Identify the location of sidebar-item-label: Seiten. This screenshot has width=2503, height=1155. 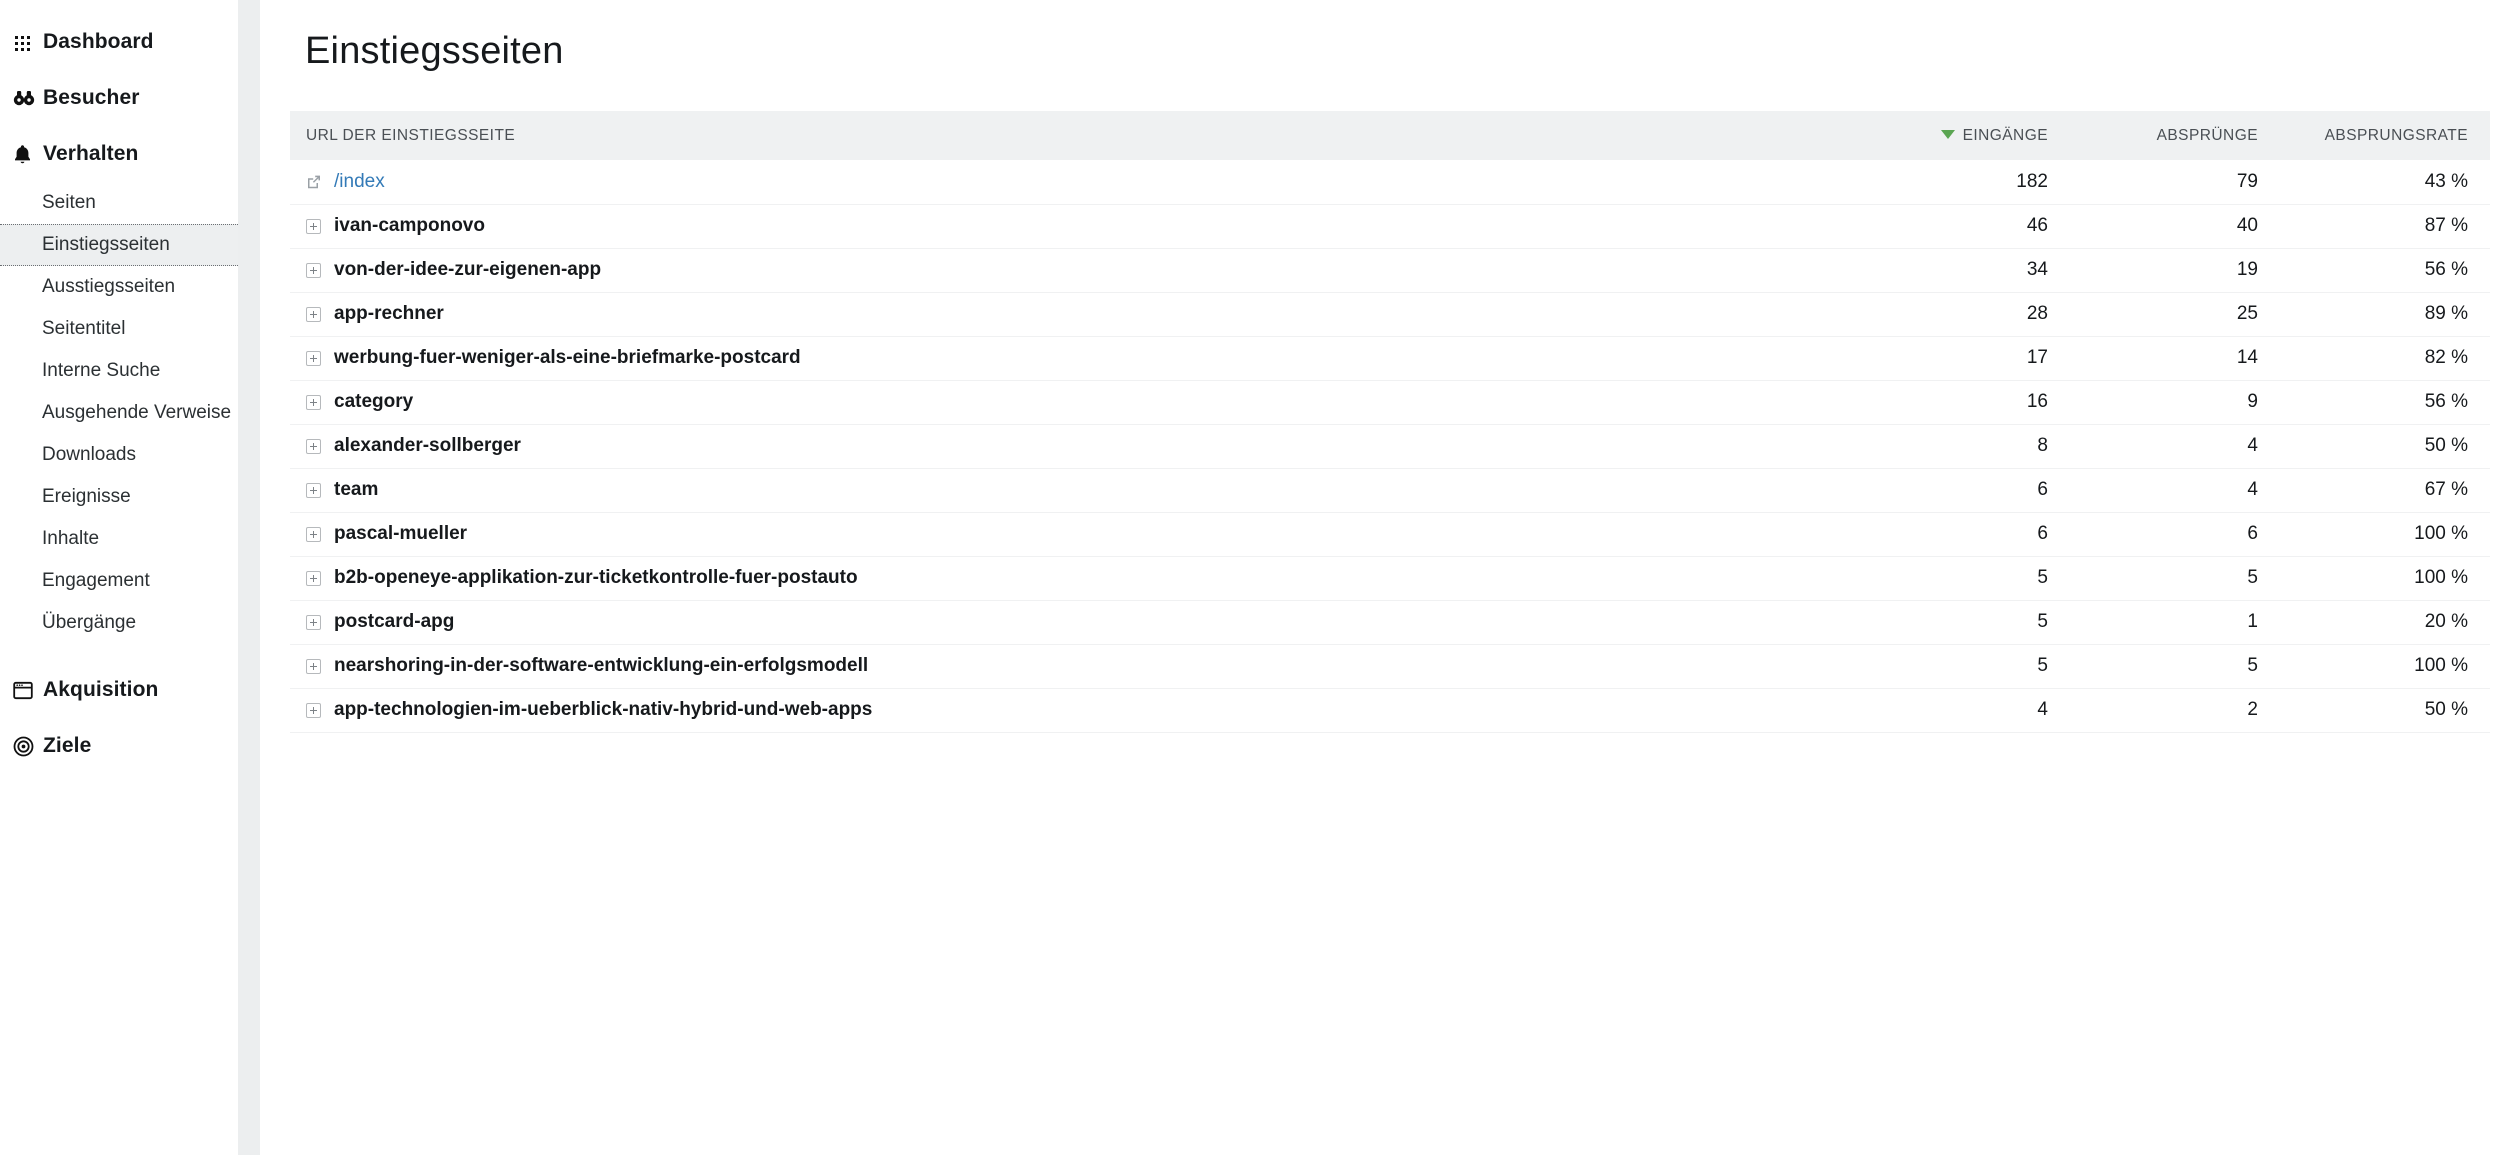
(69, 202).